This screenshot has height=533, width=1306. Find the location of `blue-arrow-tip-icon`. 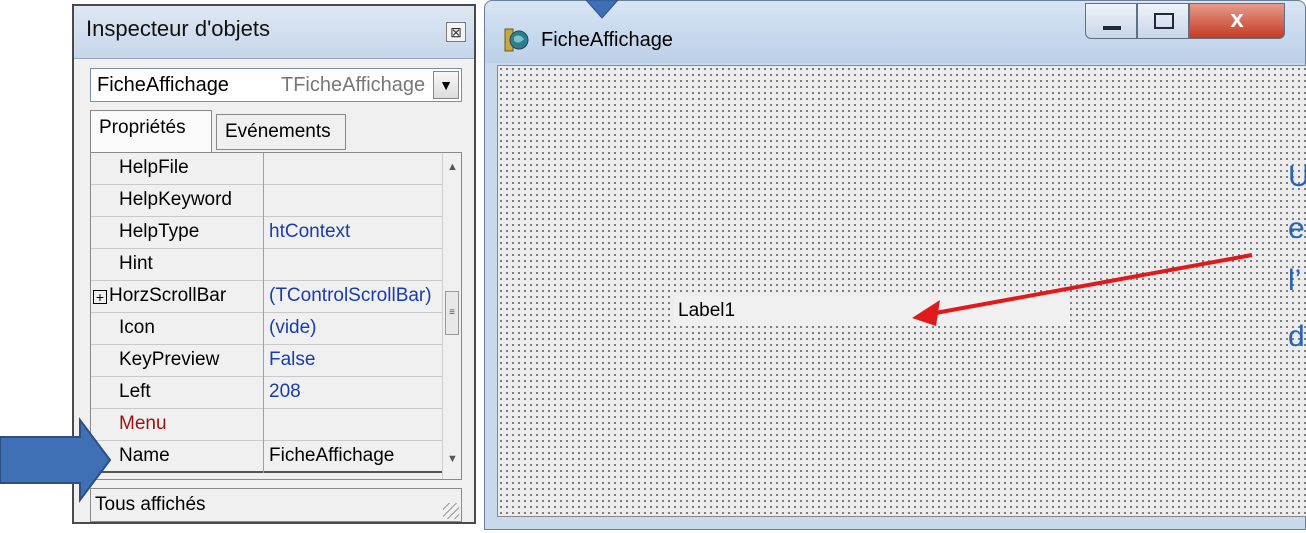

blue-arrow-tip-icon is located at coordinates (602, 9).